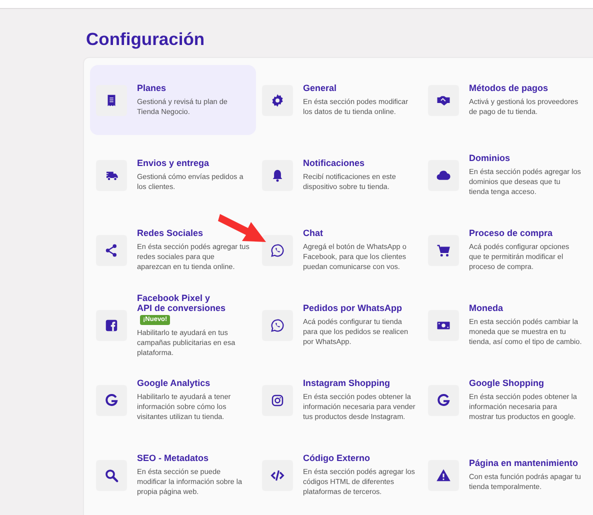 The image size is (593, 515). I want to click on item-title: Pedidos por WhatsApp, so click(353, 308).